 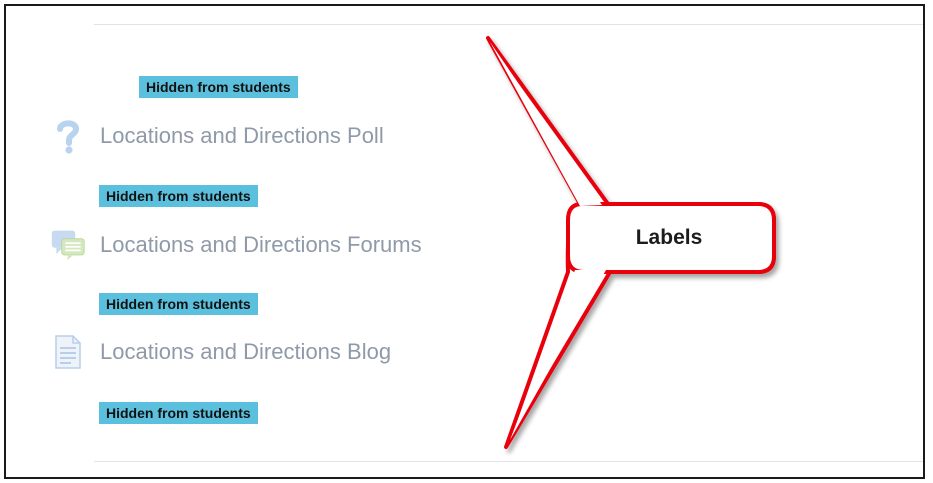 I want to click on callout-label: Labels, so click(x=669, y=237).